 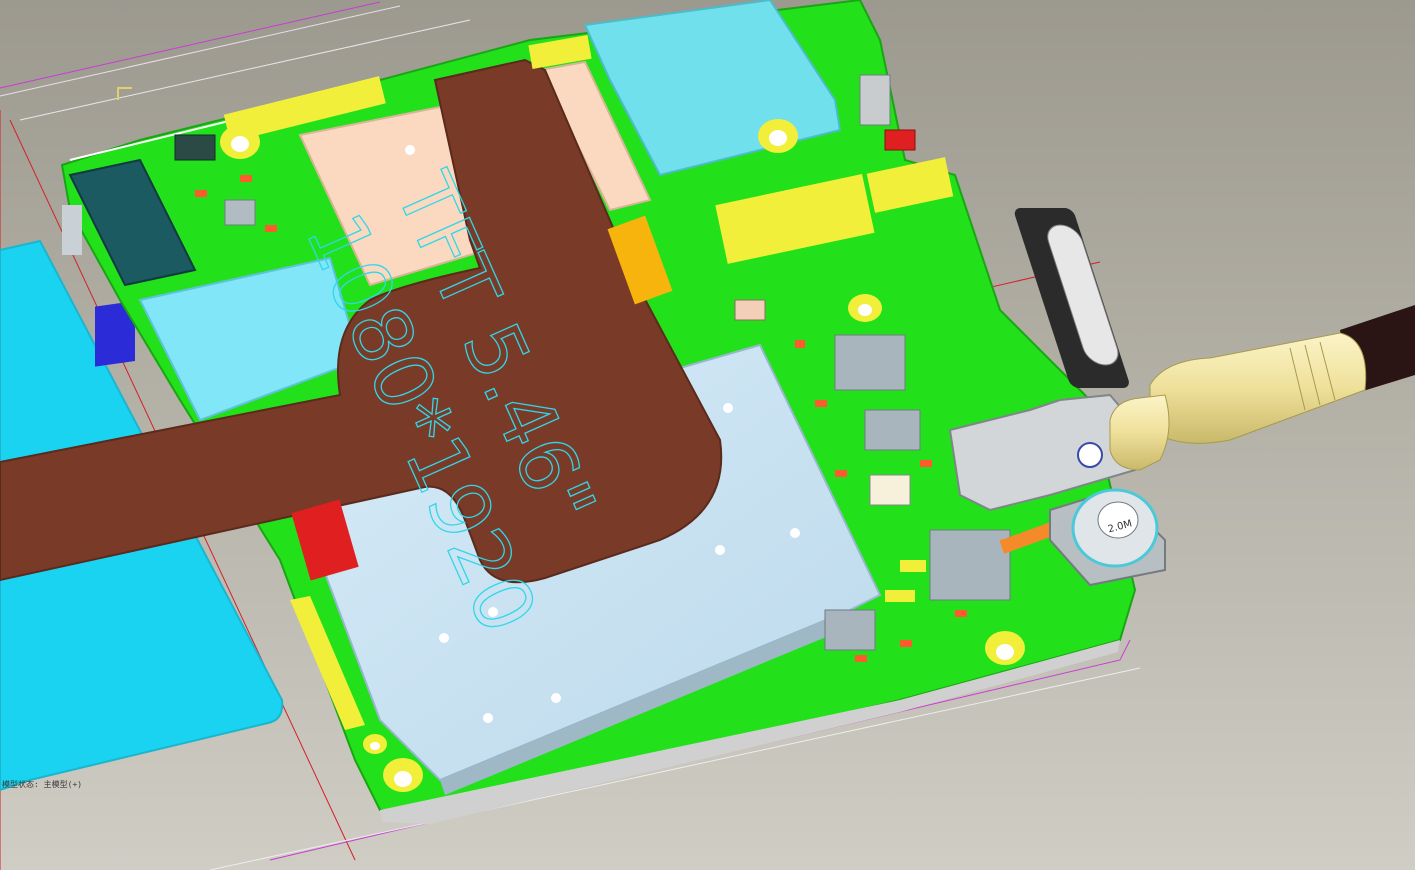 What do you see at coordinates (1262, 388) in the screenshot?
I see `cable-plug` at bounding box center [1262, 388].